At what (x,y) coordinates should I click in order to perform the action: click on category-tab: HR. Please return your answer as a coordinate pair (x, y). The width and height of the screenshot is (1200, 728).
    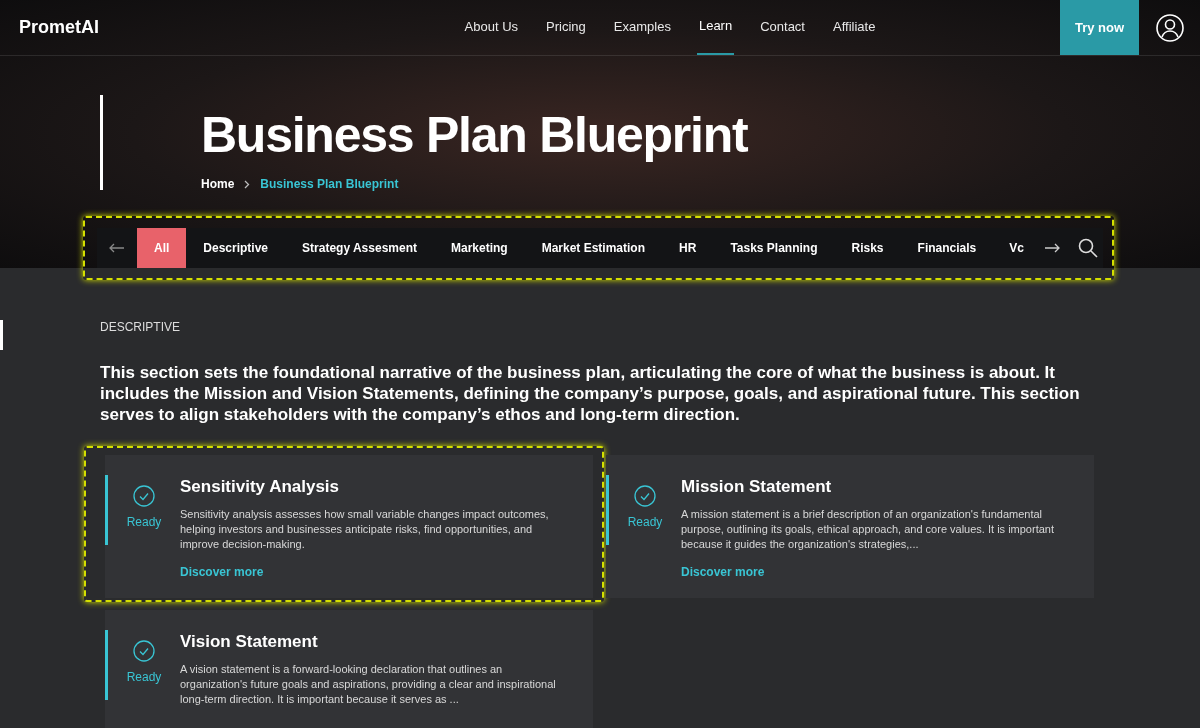
    Looking at the image, I should click on (688, 248).